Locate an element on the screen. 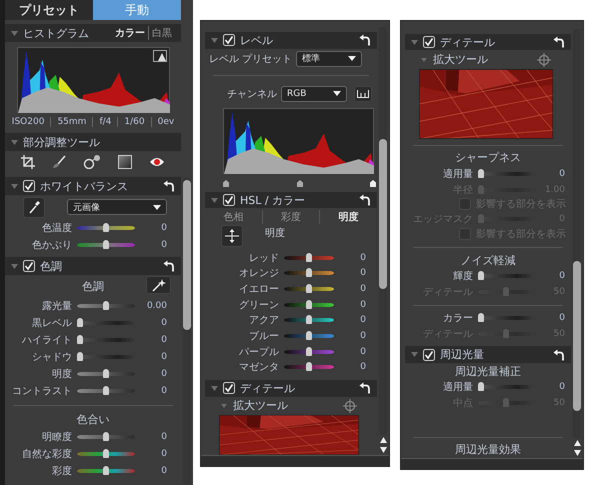 The image size is (593, 485). group-title: ノイズ軽減 is located at coordinates (488, 260).